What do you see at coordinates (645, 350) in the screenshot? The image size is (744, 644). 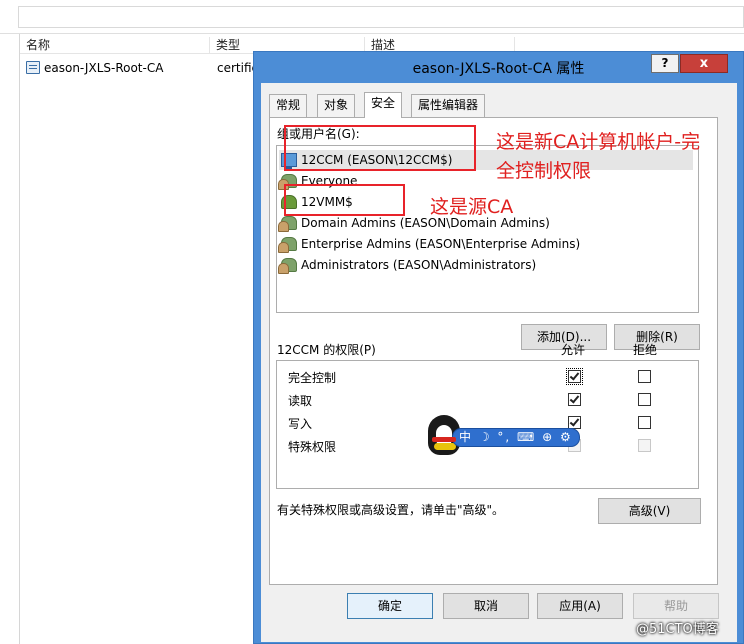 I see `deny-column-header: 拒绝` at bounding box center [645, 350].